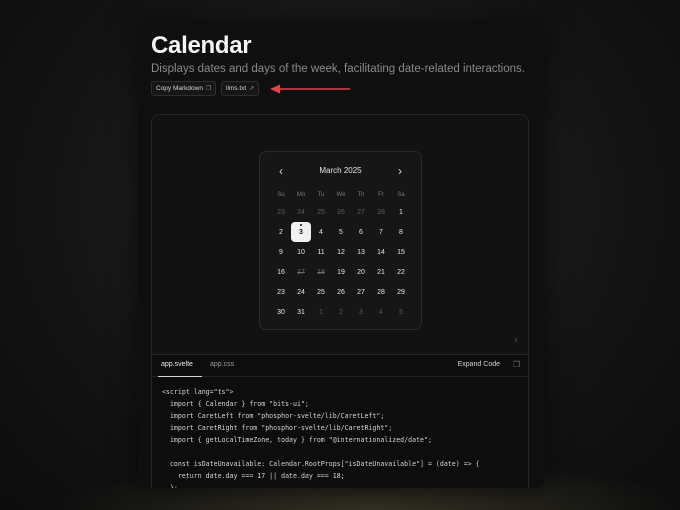 The image size is (680, 510). I want to click on calendar-week: 16 17 18 19 20 21 22, so click(341, 272).